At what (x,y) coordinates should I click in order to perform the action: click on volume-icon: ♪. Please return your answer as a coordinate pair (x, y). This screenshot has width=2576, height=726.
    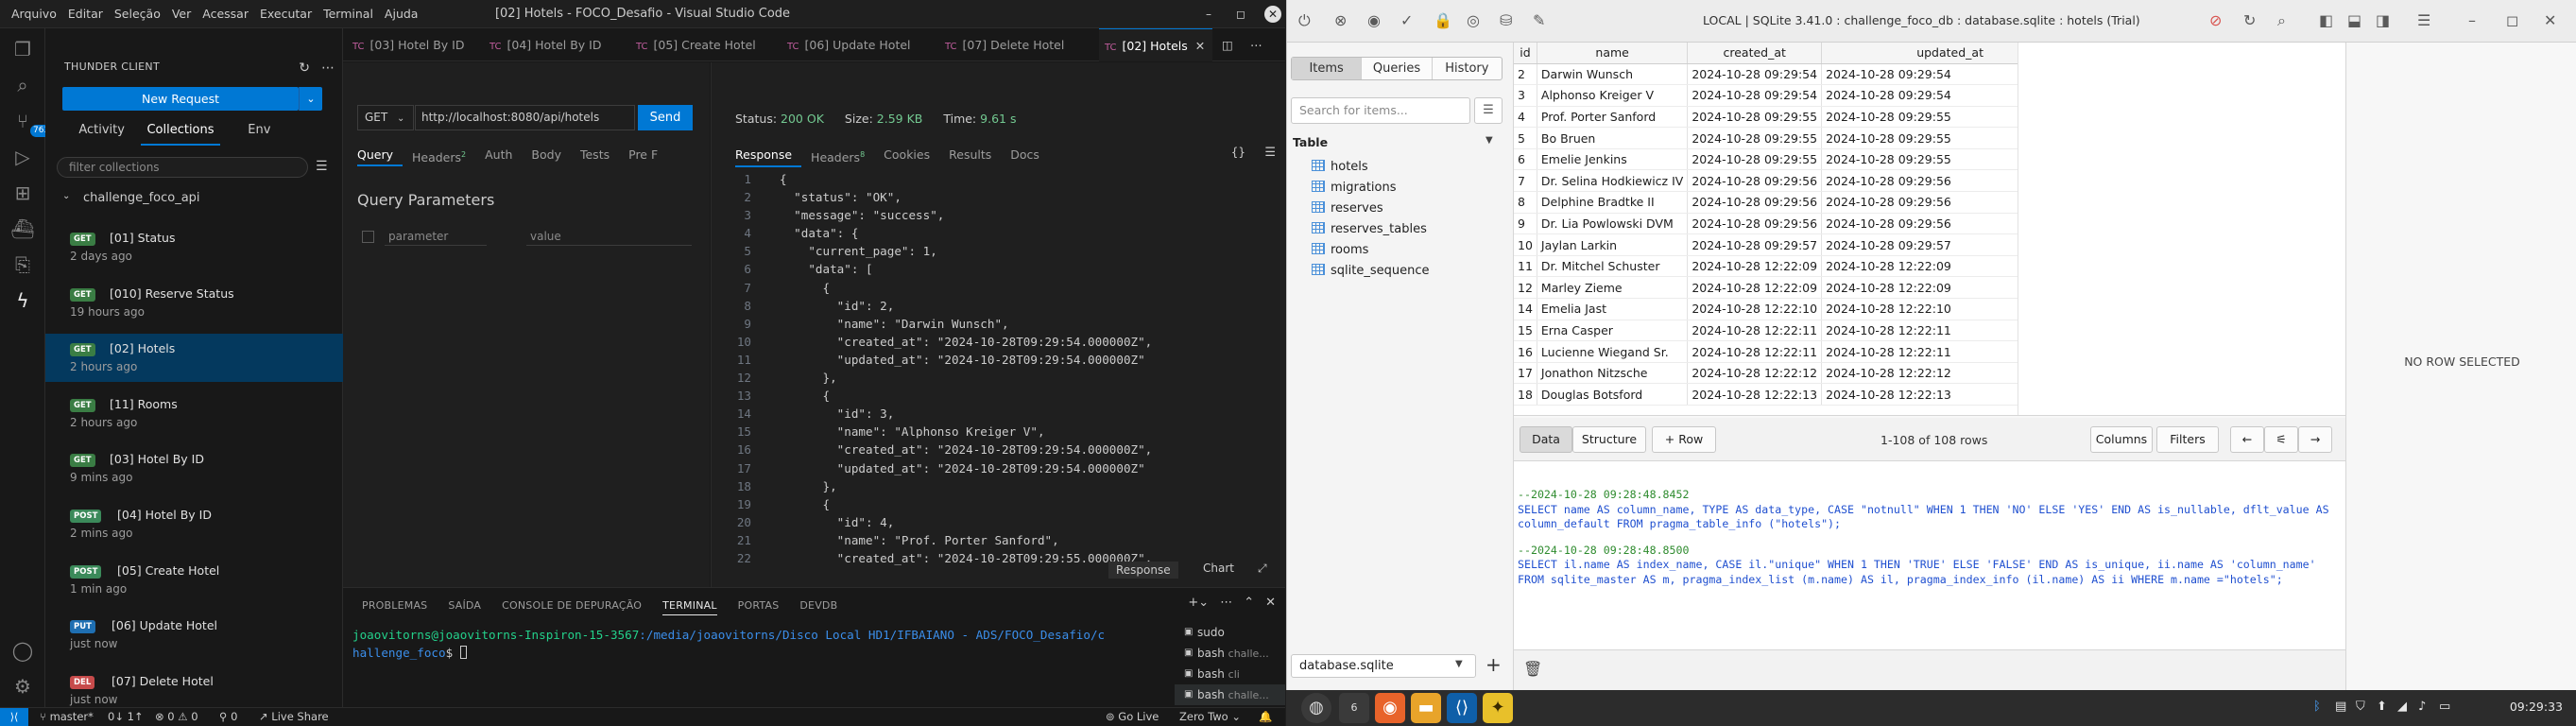
    Looking at the image, I should click on (2422, 707).